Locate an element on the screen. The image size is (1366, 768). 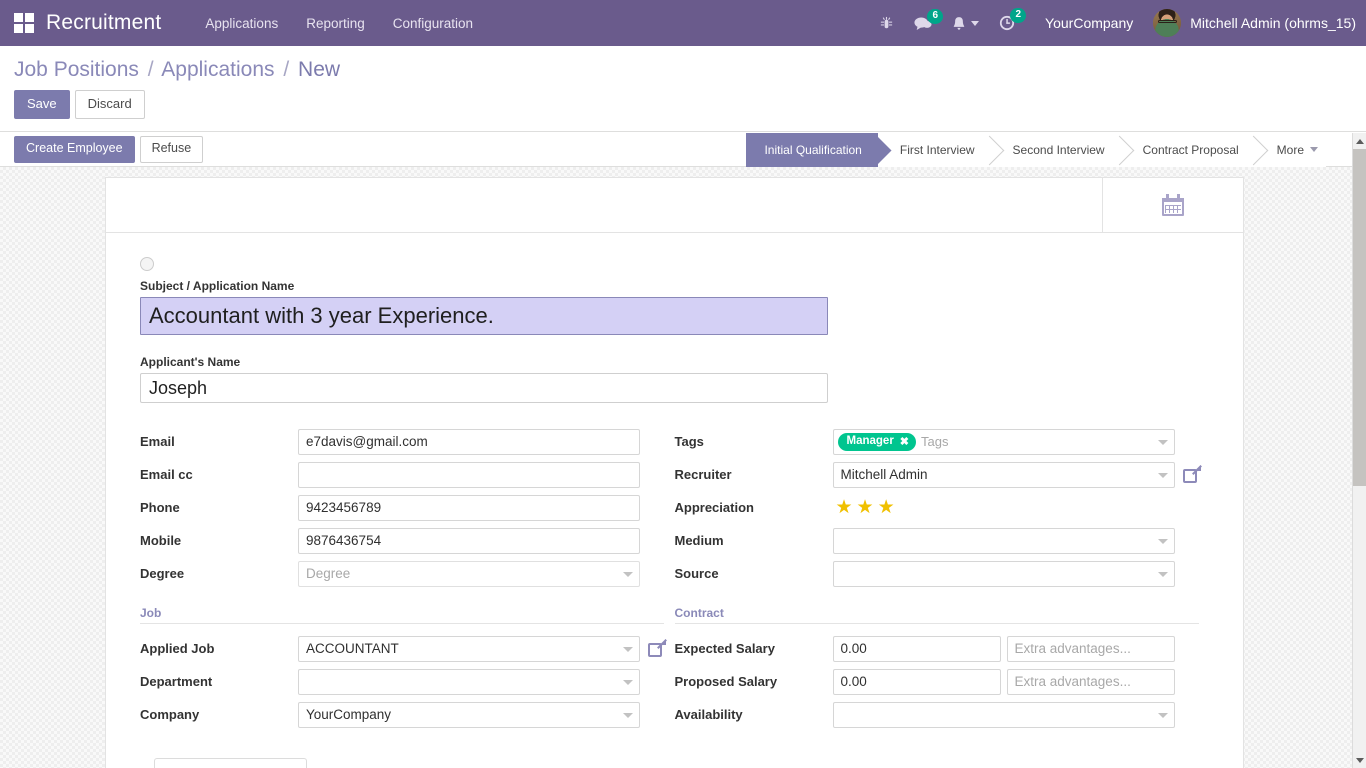
medium-select-wrap is located at coordinates (1003, 540).